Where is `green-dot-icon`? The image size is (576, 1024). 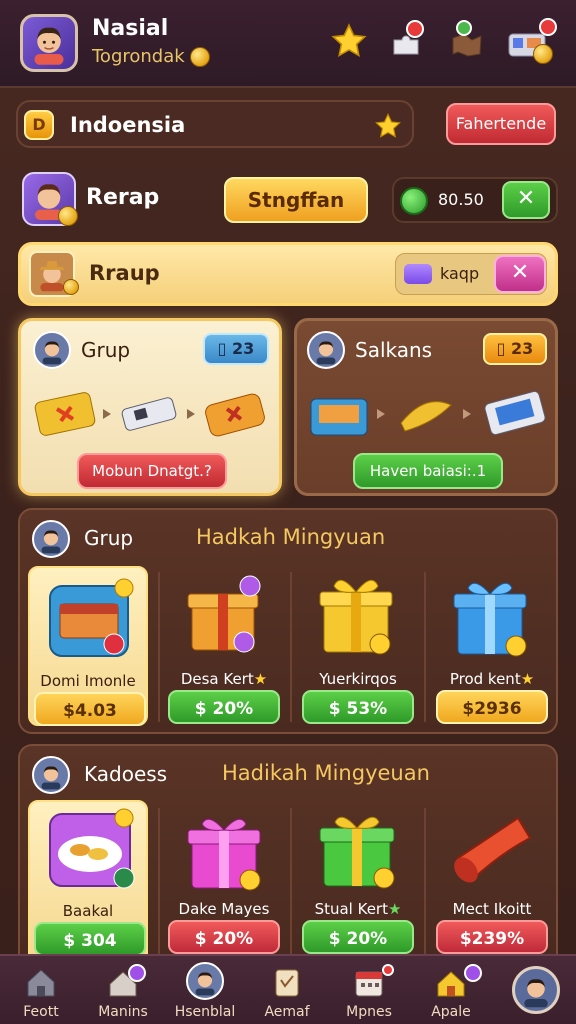 green-dot-icon is located at coordinates (464, 28).